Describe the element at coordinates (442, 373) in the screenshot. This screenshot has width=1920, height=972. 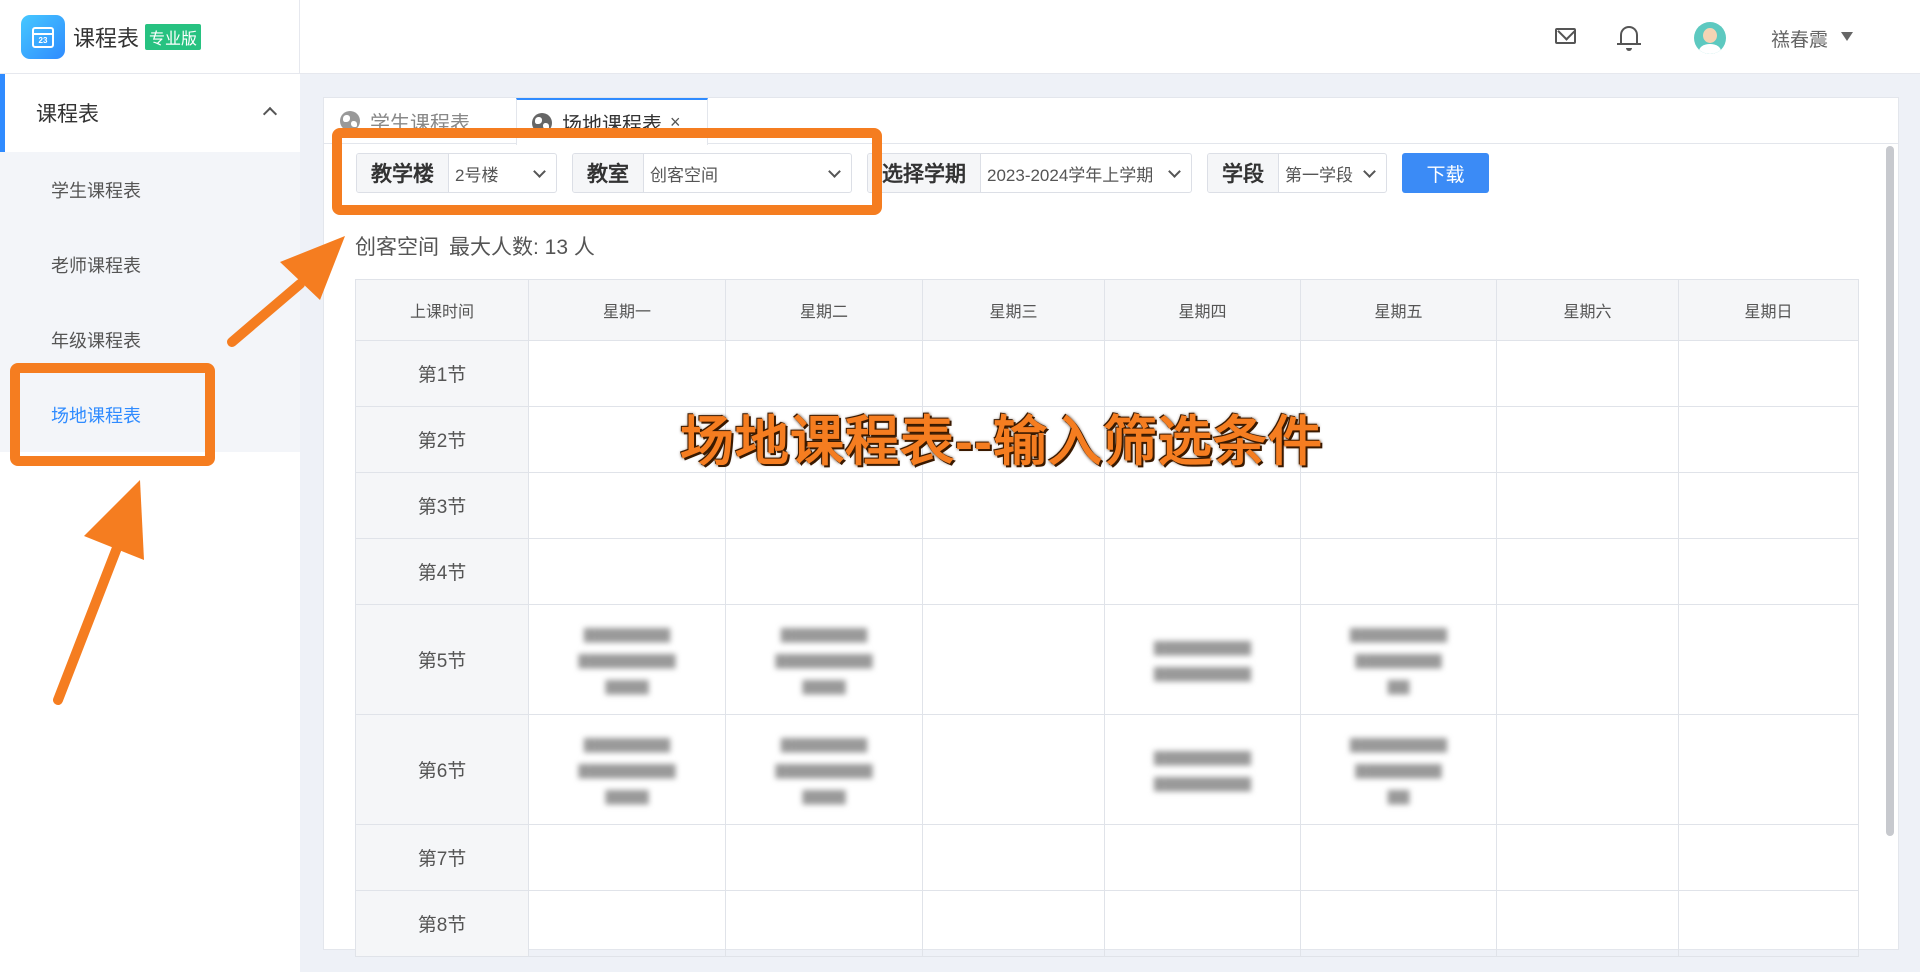
I see `period-label: 第1节` at that location.